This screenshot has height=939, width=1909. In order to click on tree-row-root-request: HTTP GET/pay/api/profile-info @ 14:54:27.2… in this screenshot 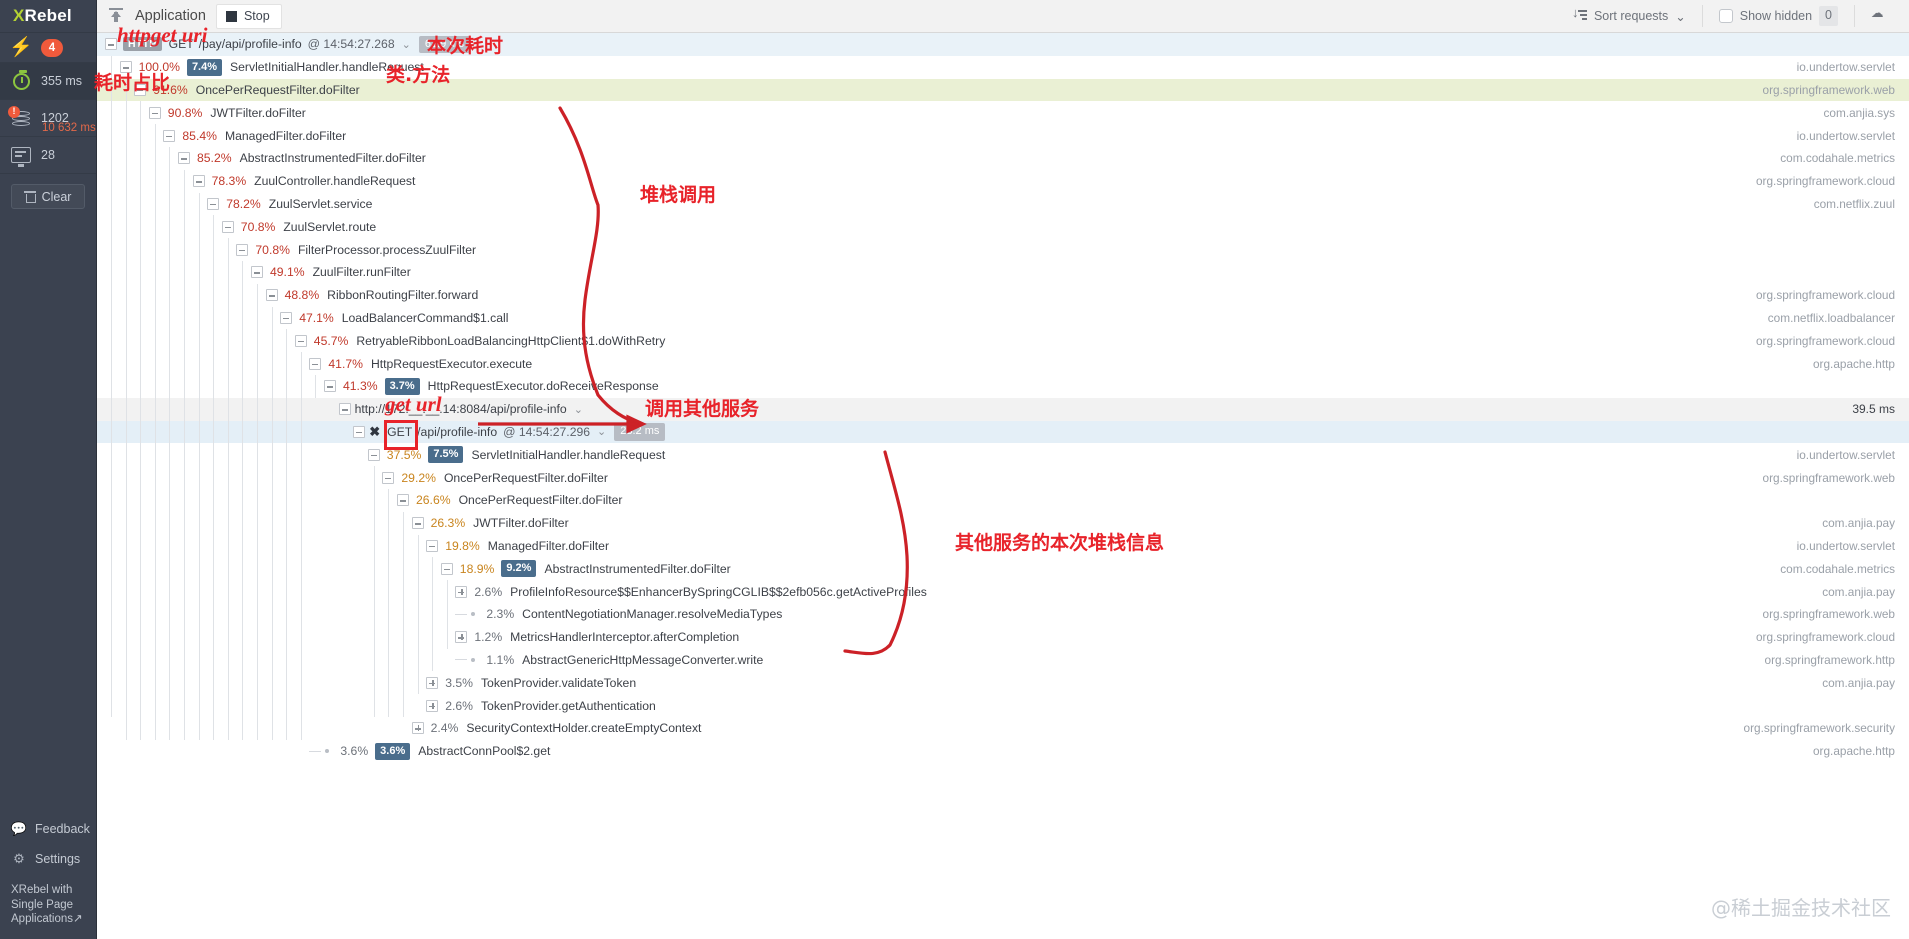, I will do `click(1003, 44)`.